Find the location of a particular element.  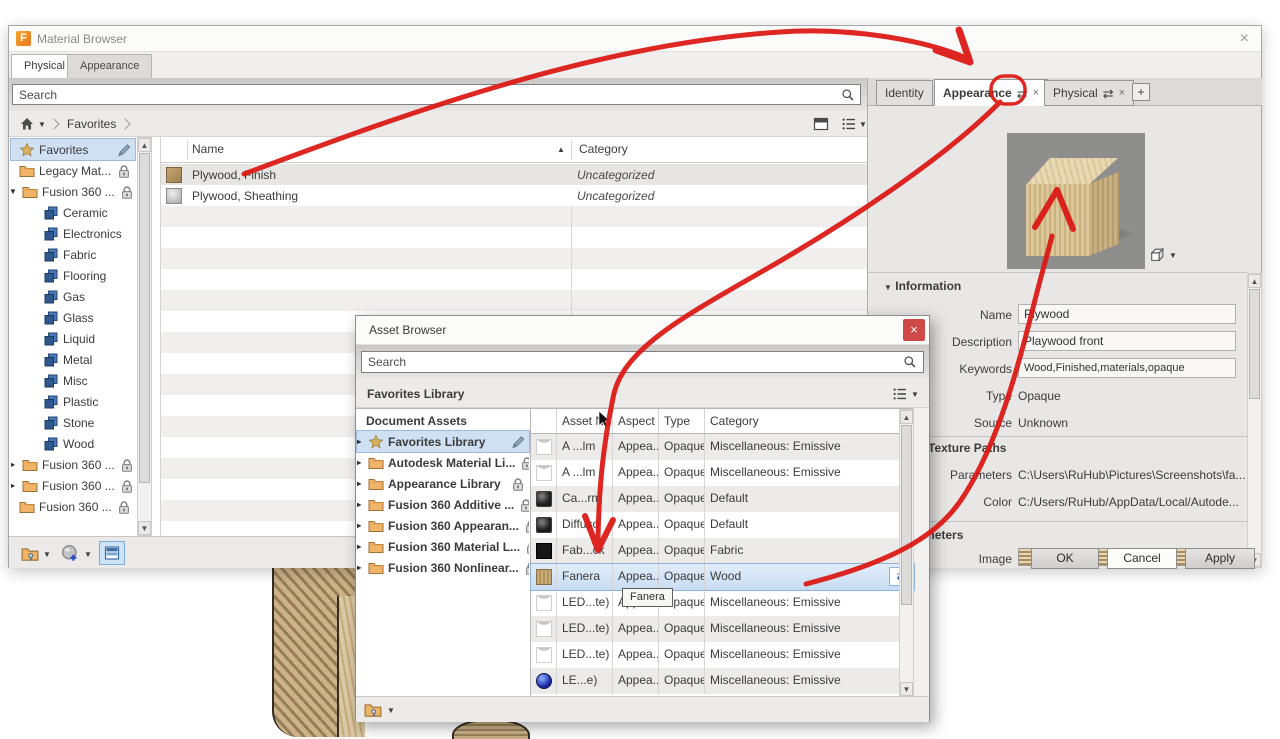

tab-appearance: Appearance is located at coordinates (110, 66).